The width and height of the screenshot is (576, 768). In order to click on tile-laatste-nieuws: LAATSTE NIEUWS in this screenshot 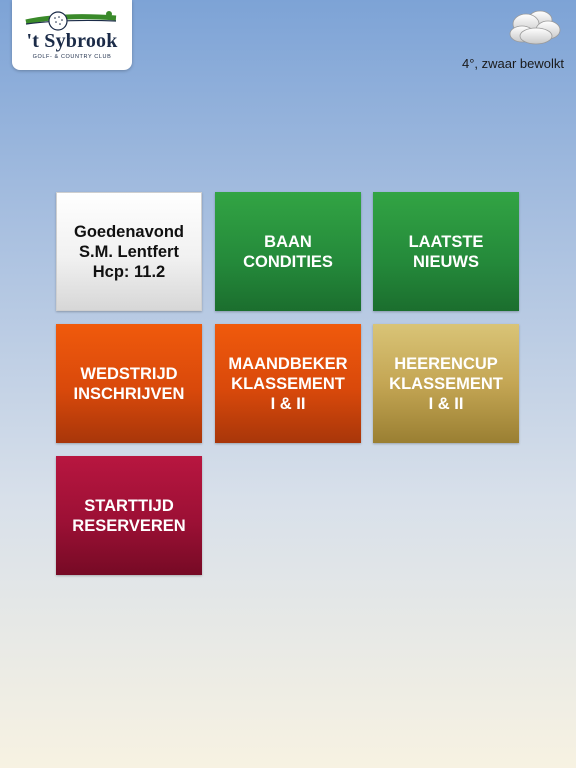, I will do `click(446, 251)`.